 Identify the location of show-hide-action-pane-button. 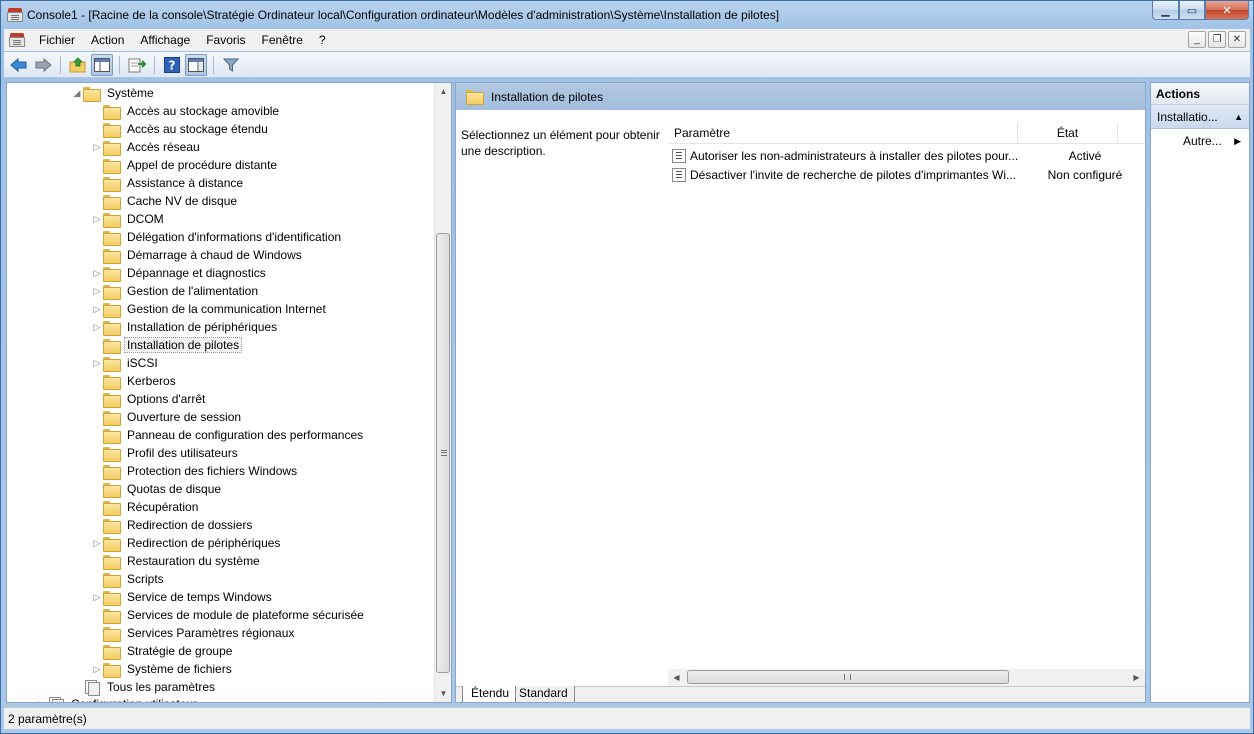
(196, 64).